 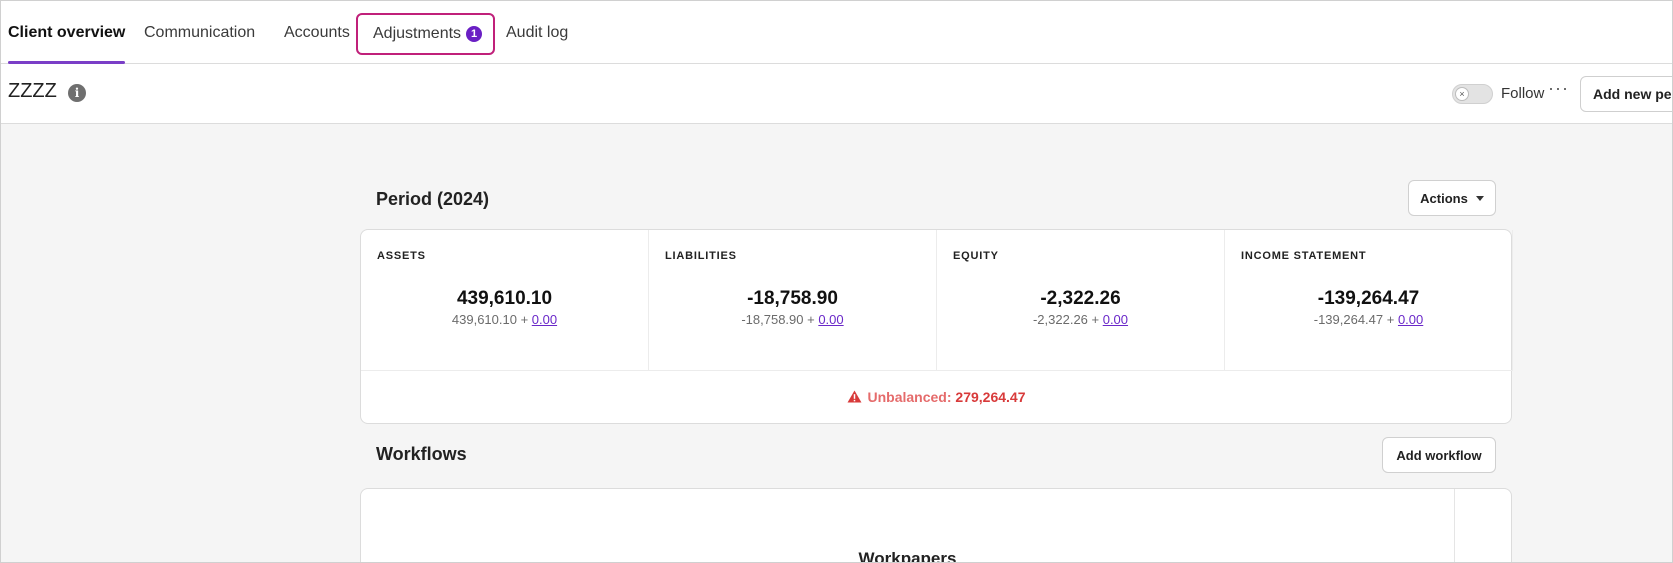 I want to click on stat-base: -139,264.47 +, so click(x=1355, y=319).